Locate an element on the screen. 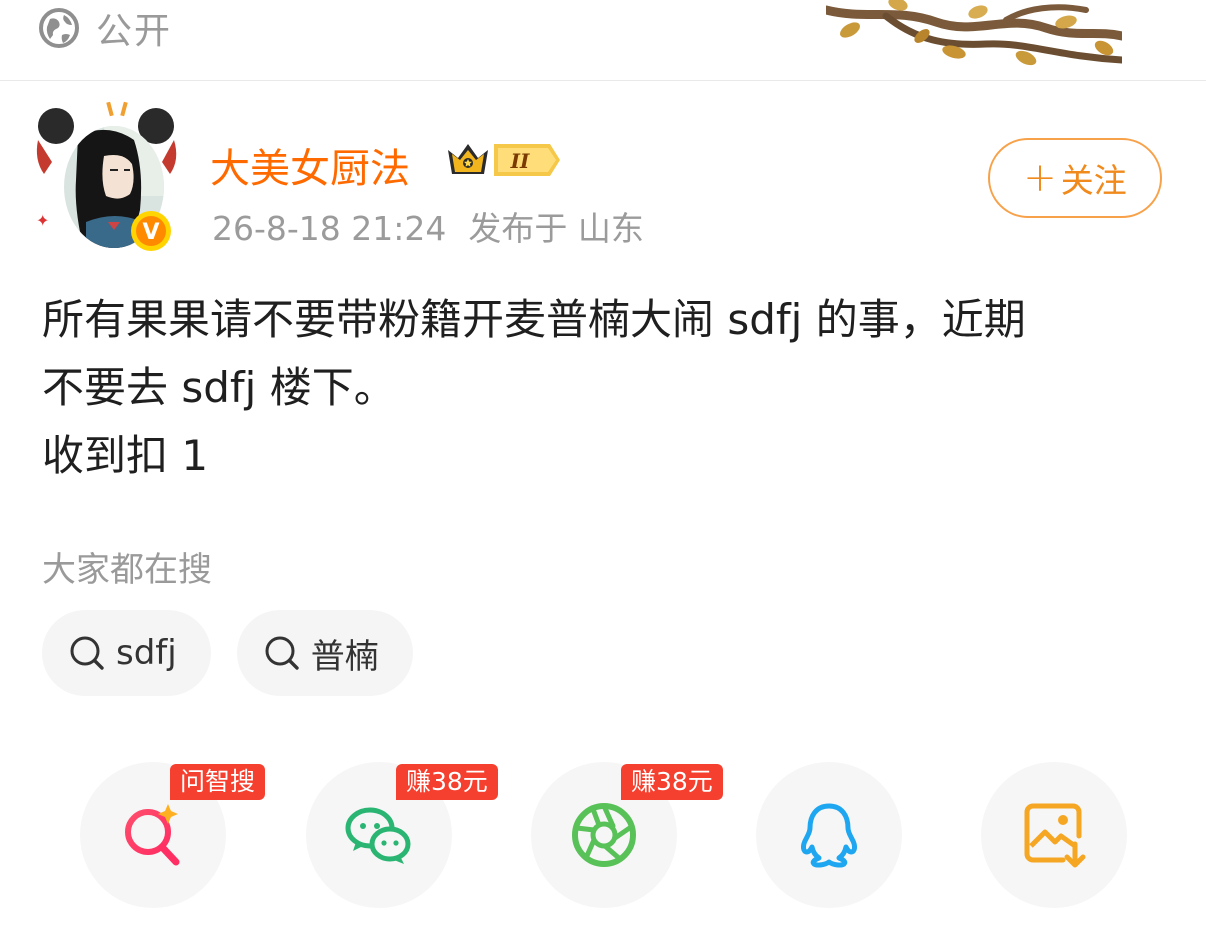 This screenshot has width=1206, height=935. post-line: 不要去 sdfj 楼下。 is located at coordinates (219, 387).